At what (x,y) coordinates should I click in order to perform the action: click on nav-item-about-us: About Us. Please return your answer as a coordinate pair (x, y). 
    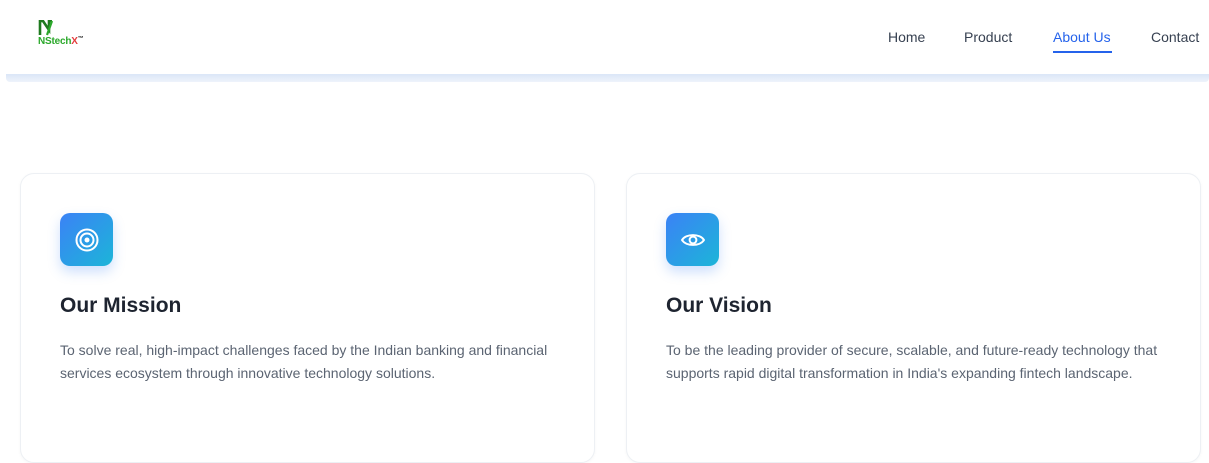
    Looking at the image, I should click on (1082, 37).